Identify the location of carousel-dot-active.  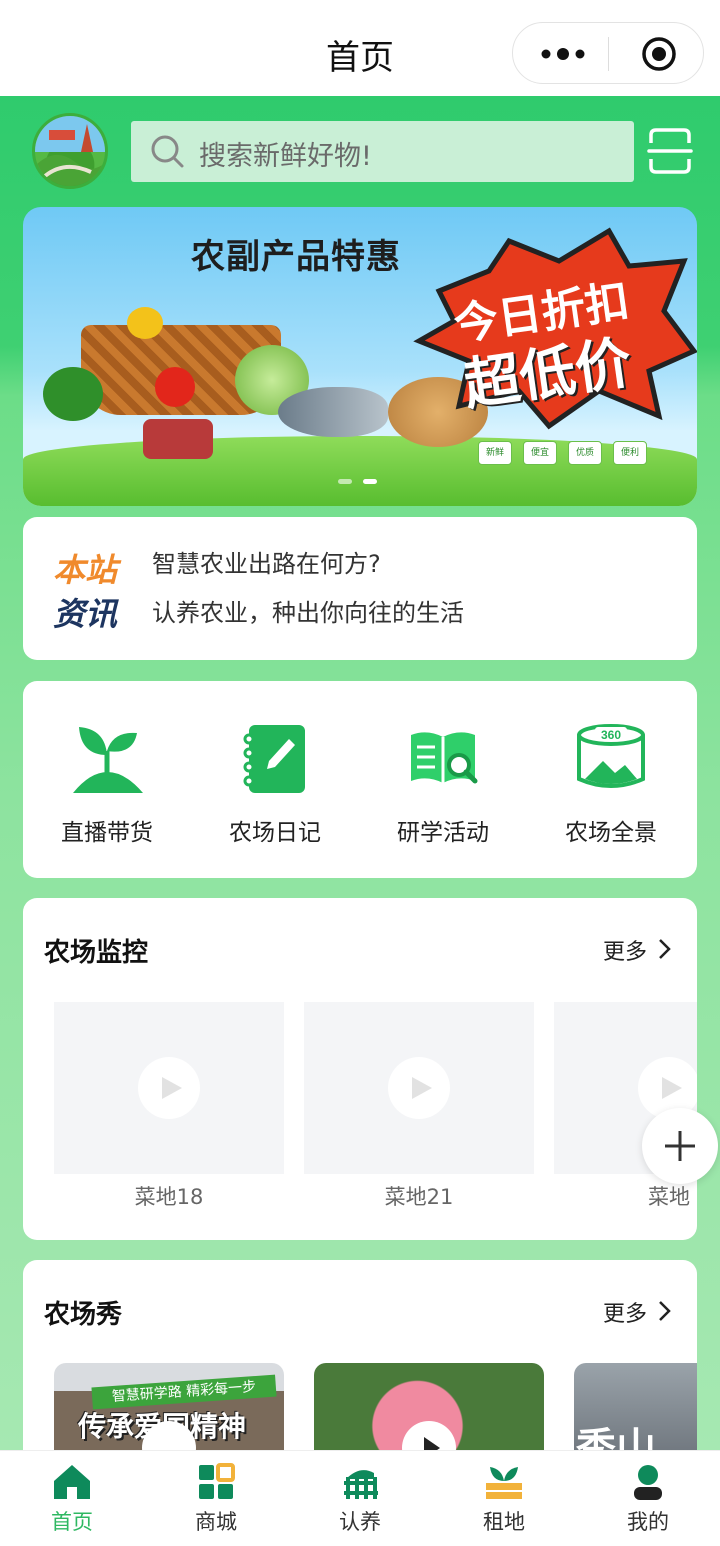
(370, 481).